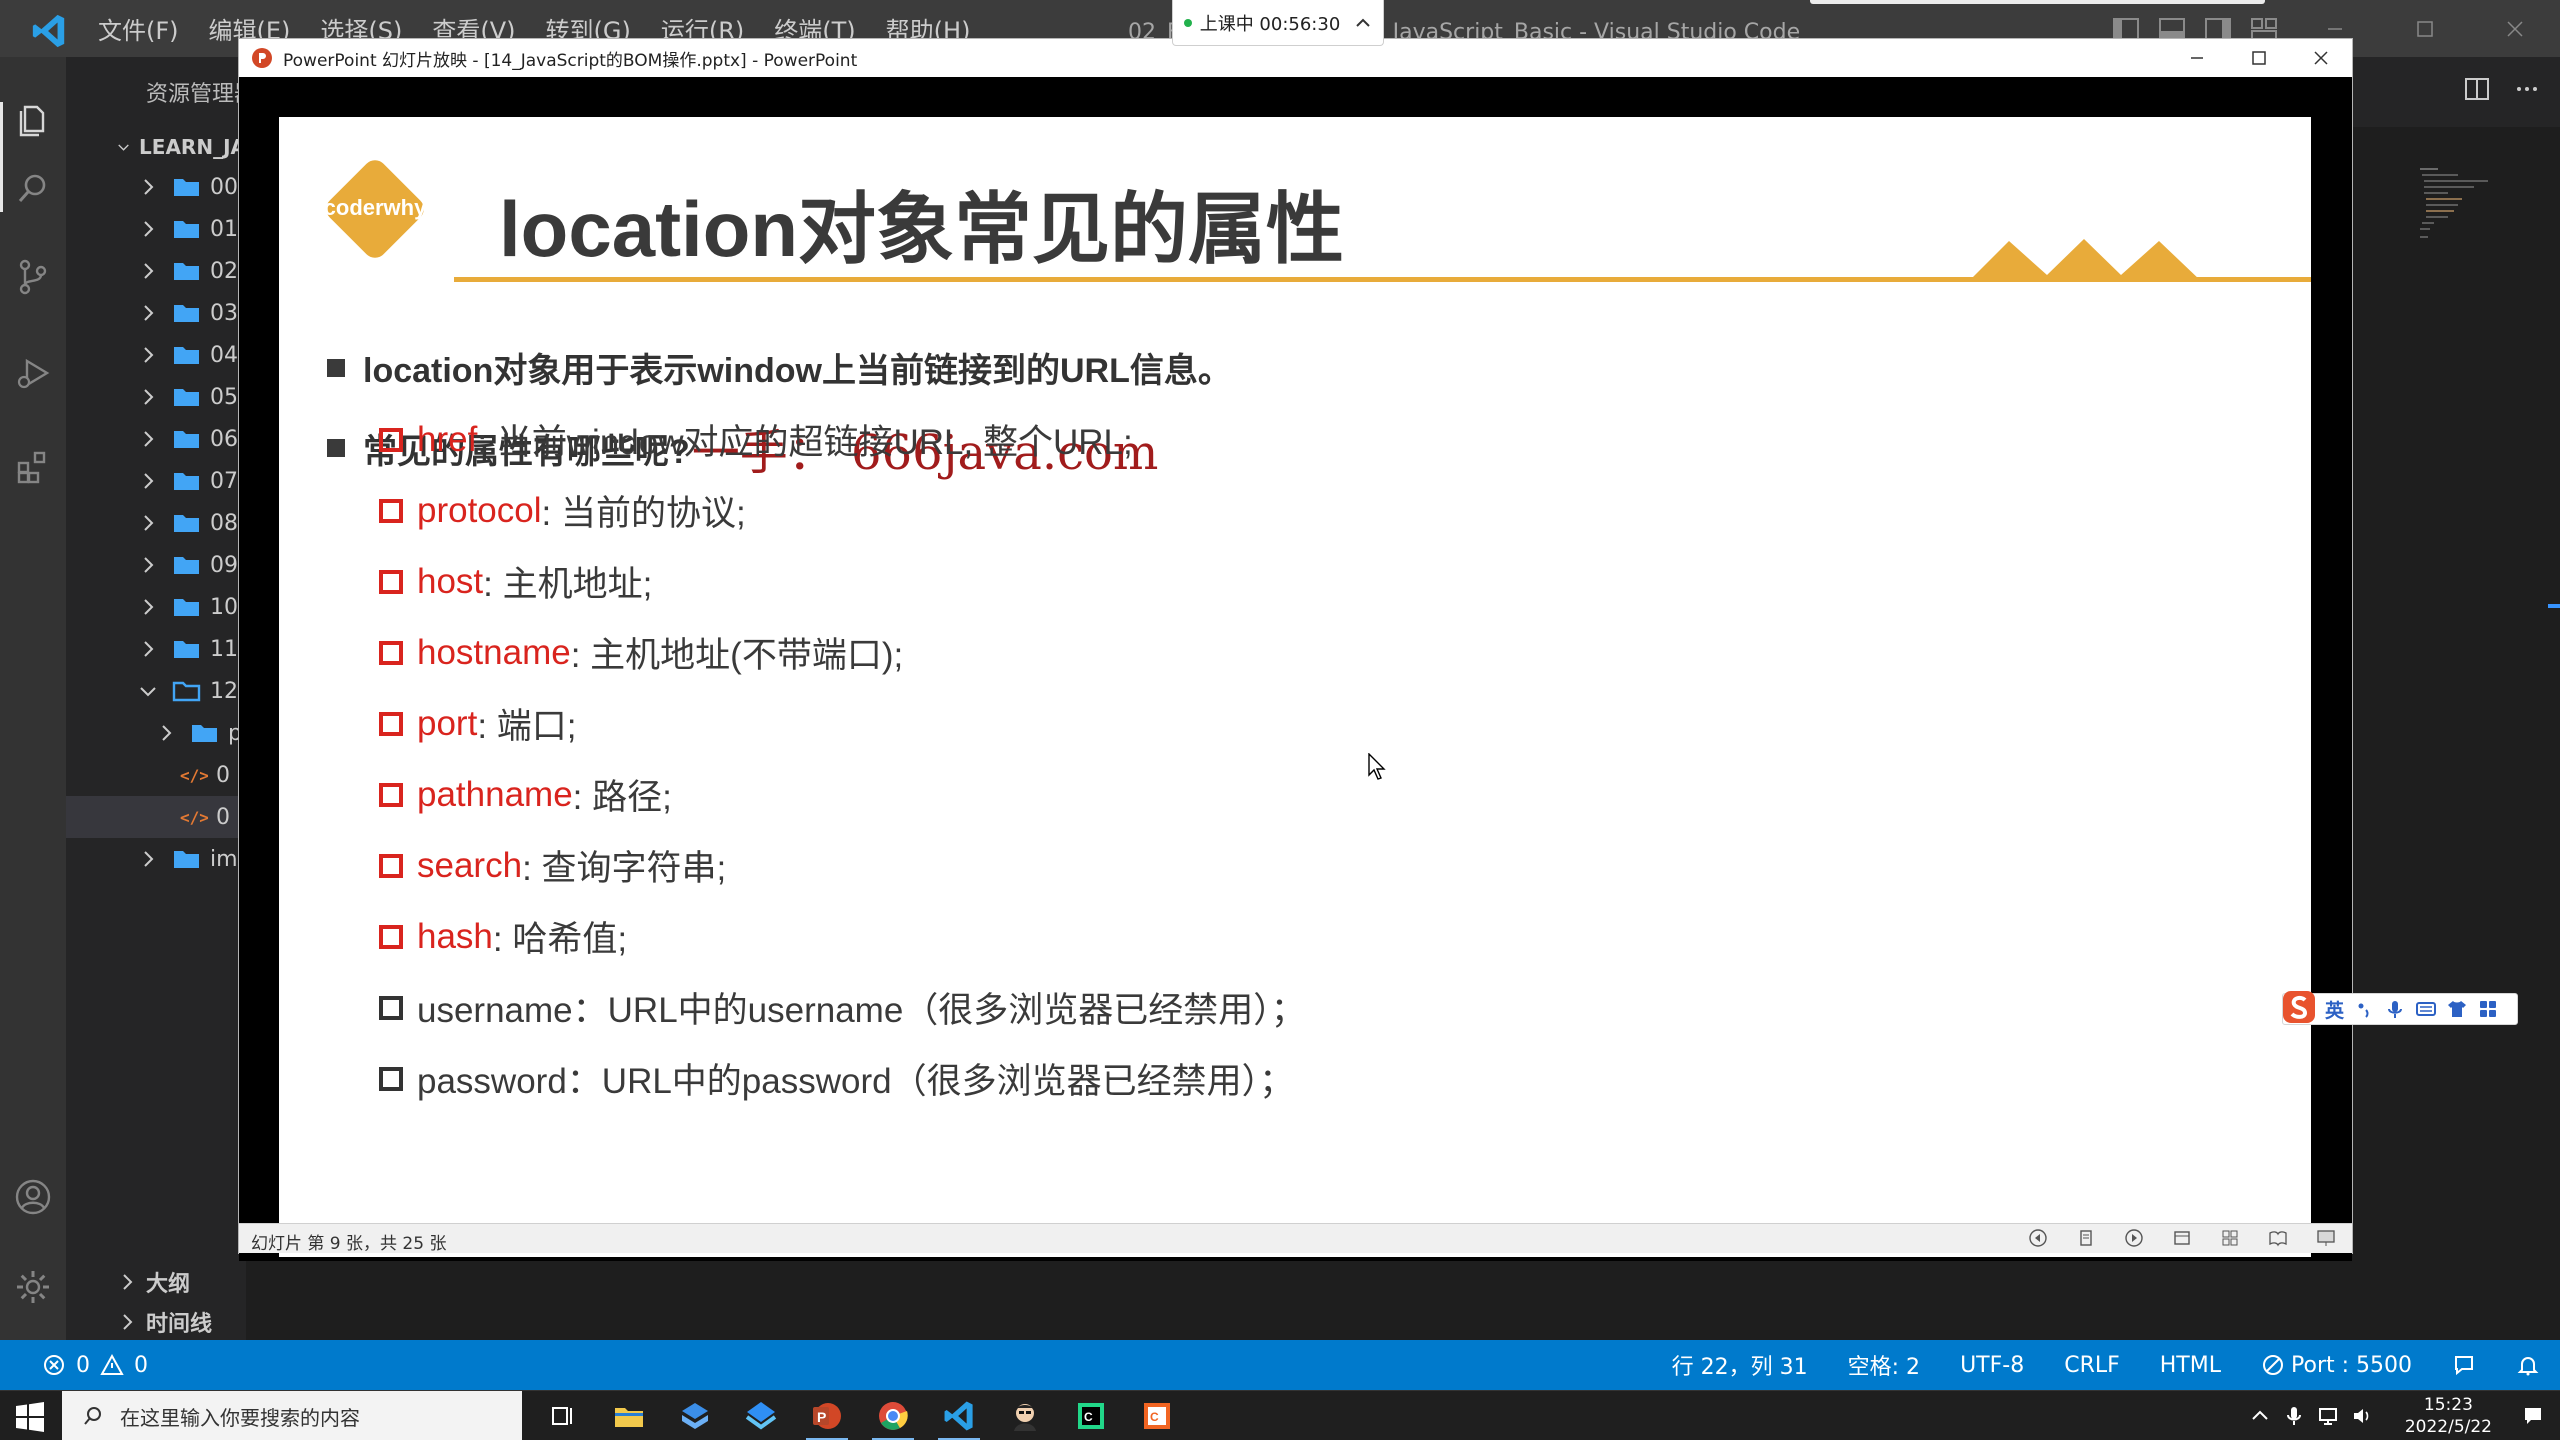 Image resolution: width=2560 pixels, height=1440 pixels. I want to click on outline-section: 大纲, so click(156, 1282).